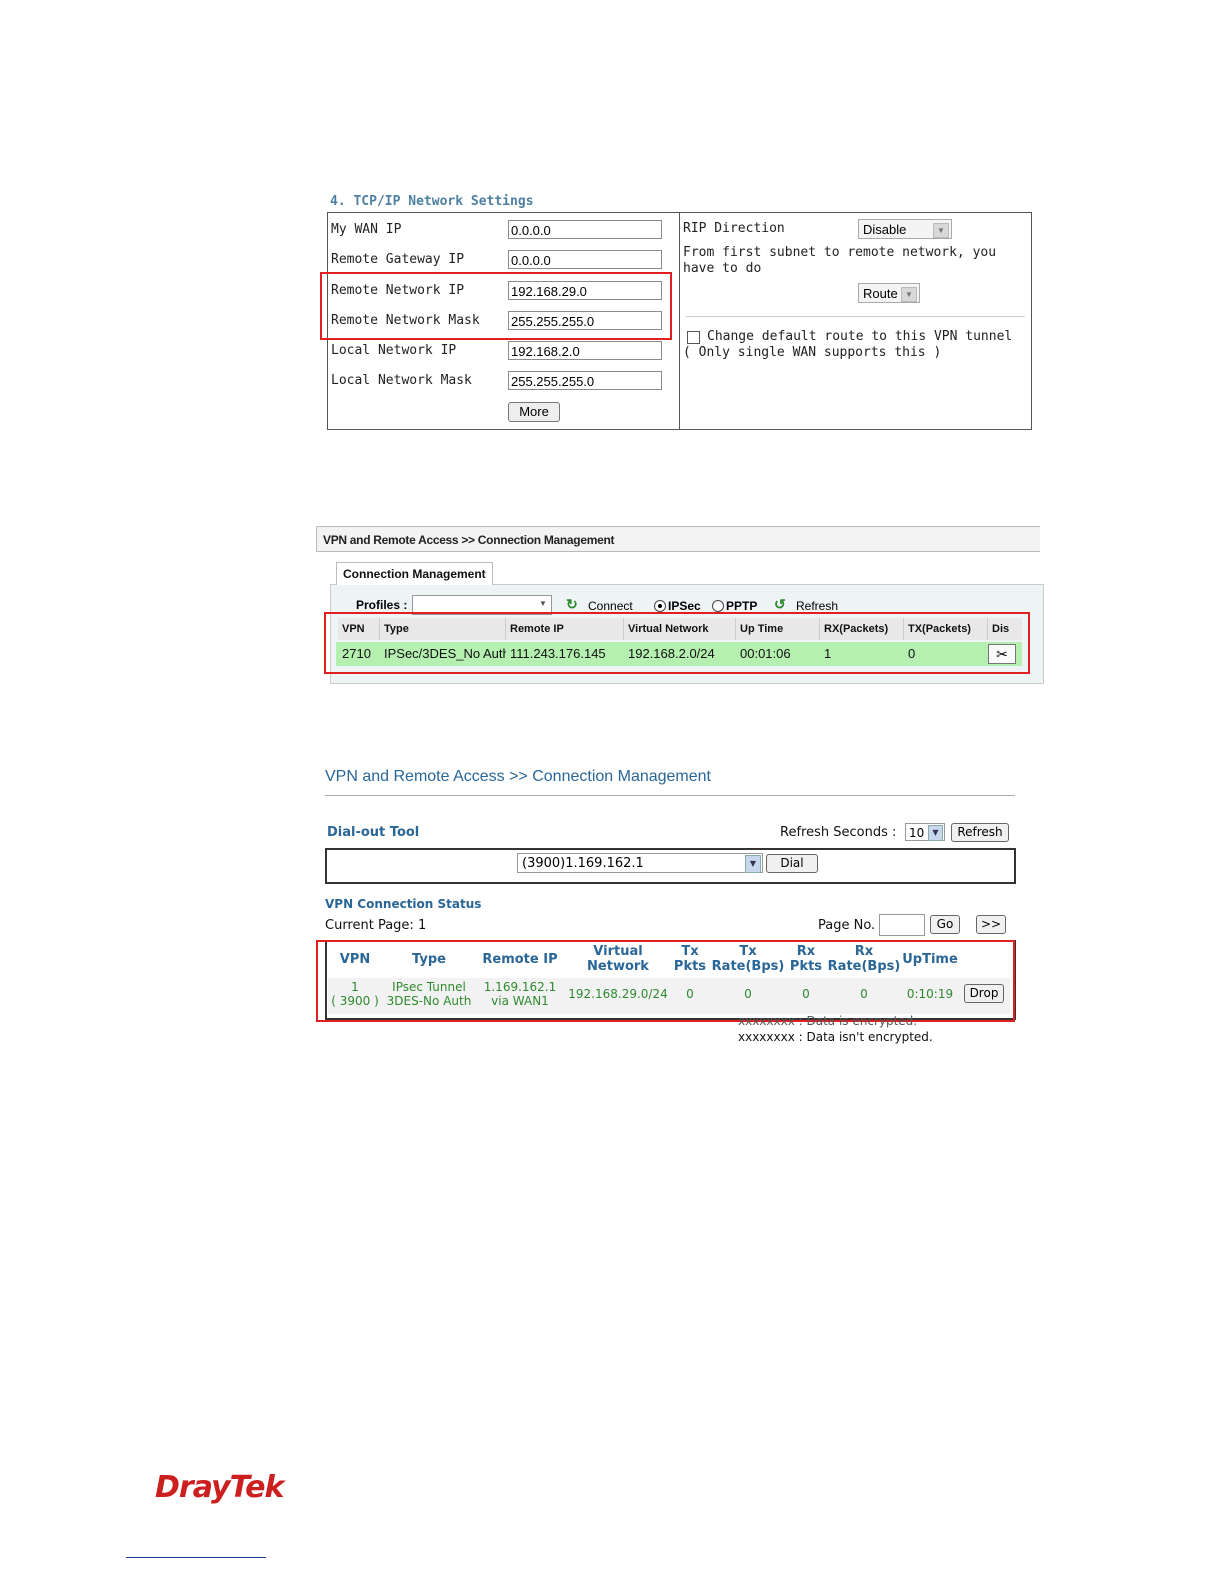  What do you see at coordinates (414, 573) in the screenshot?
I see `tab-connection-management: Connection Management` at bounding box center [414, 573].